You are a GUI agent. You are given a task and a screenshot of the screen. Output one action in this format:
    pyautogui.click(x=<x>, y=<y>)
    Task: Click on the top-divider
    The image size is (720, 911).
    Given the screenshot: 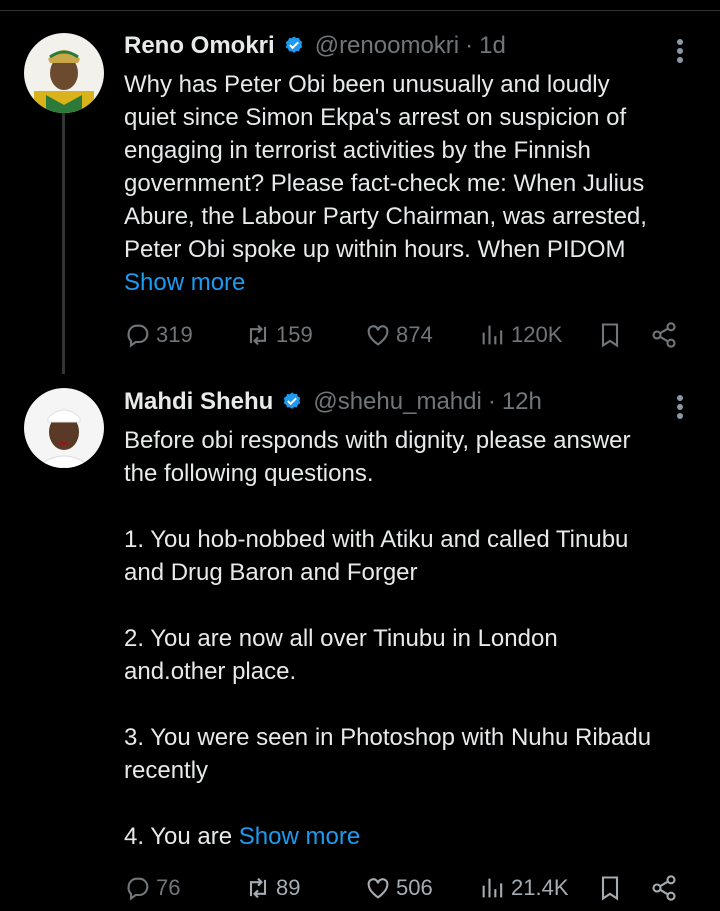 What is the action you would take?
    pyautogui.click(x=360, y=10)
    